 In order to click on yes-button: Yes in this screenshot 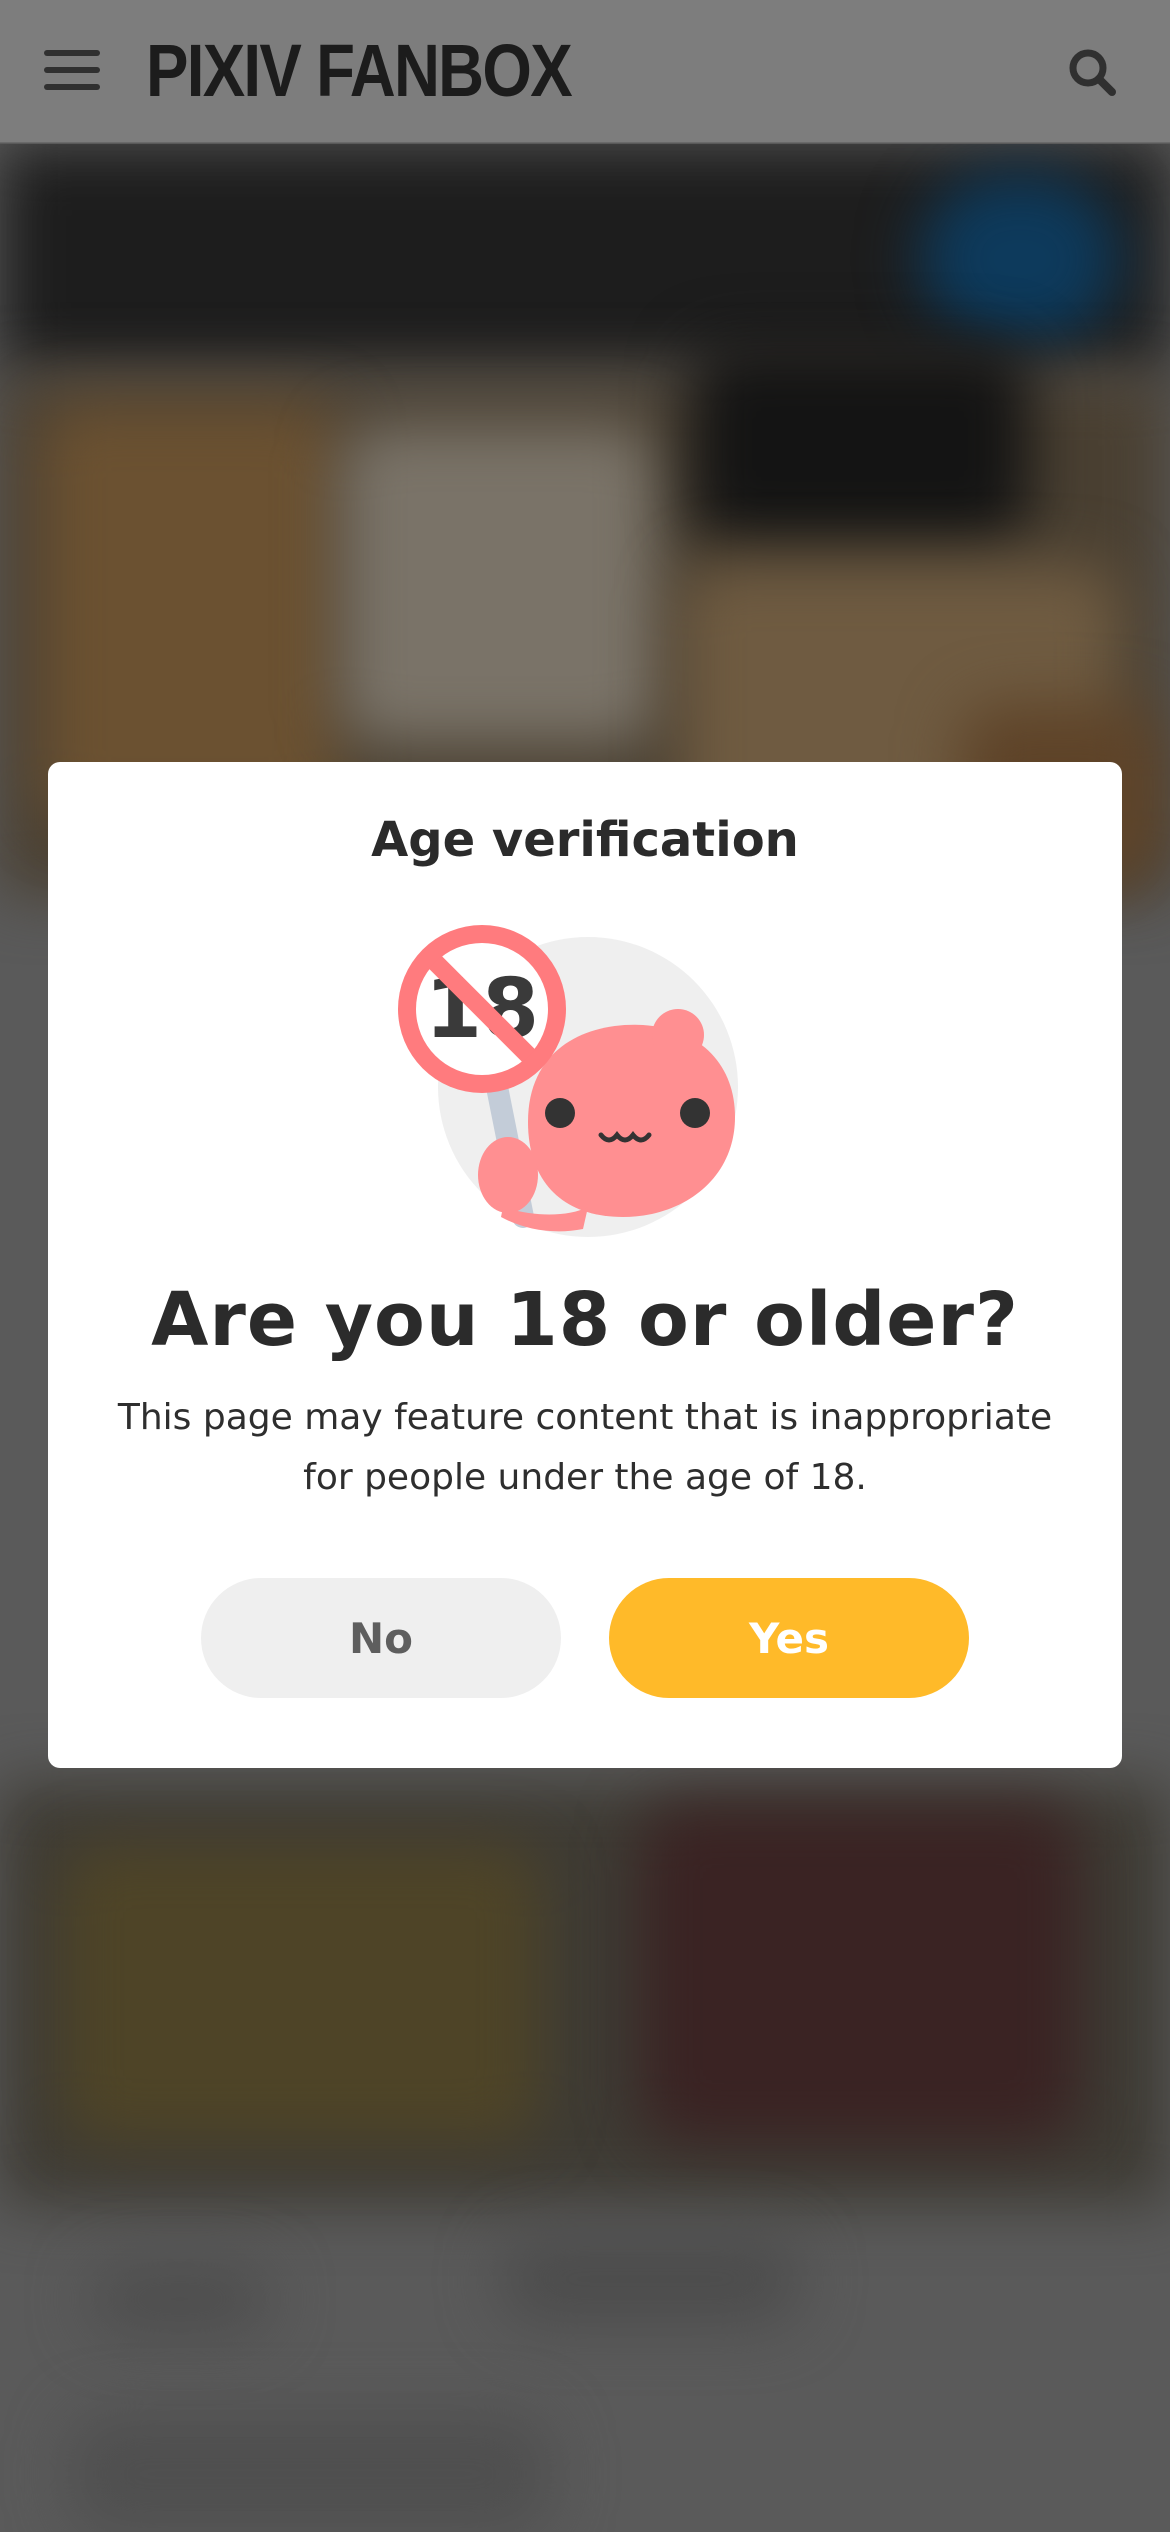, I will do `click(789, 1638)`.